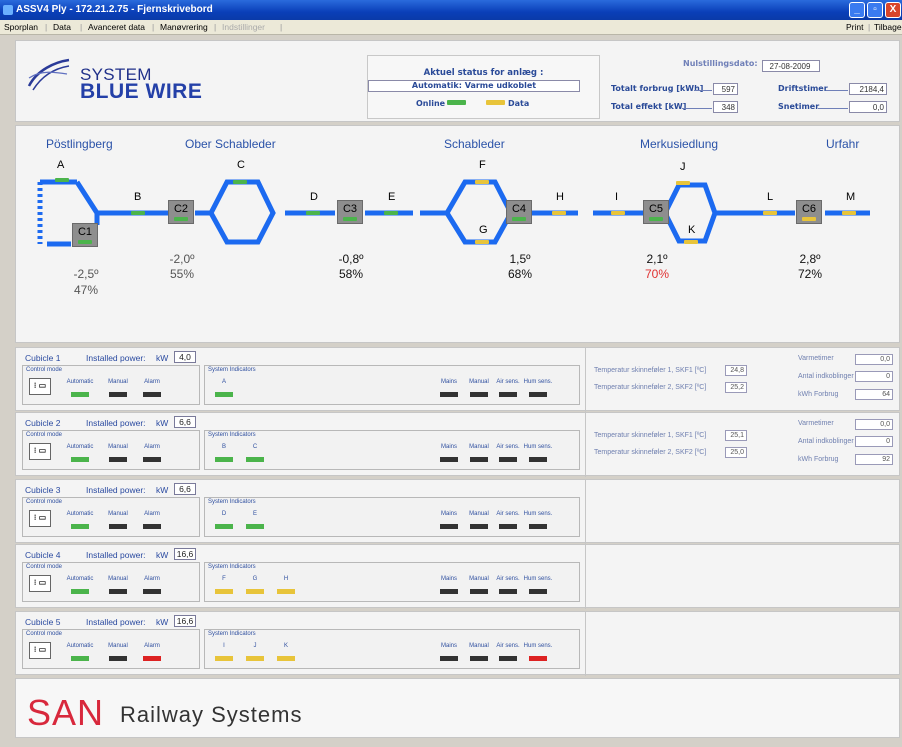  I want to click on cubicle-c2-label: C2, so click(181, 209).